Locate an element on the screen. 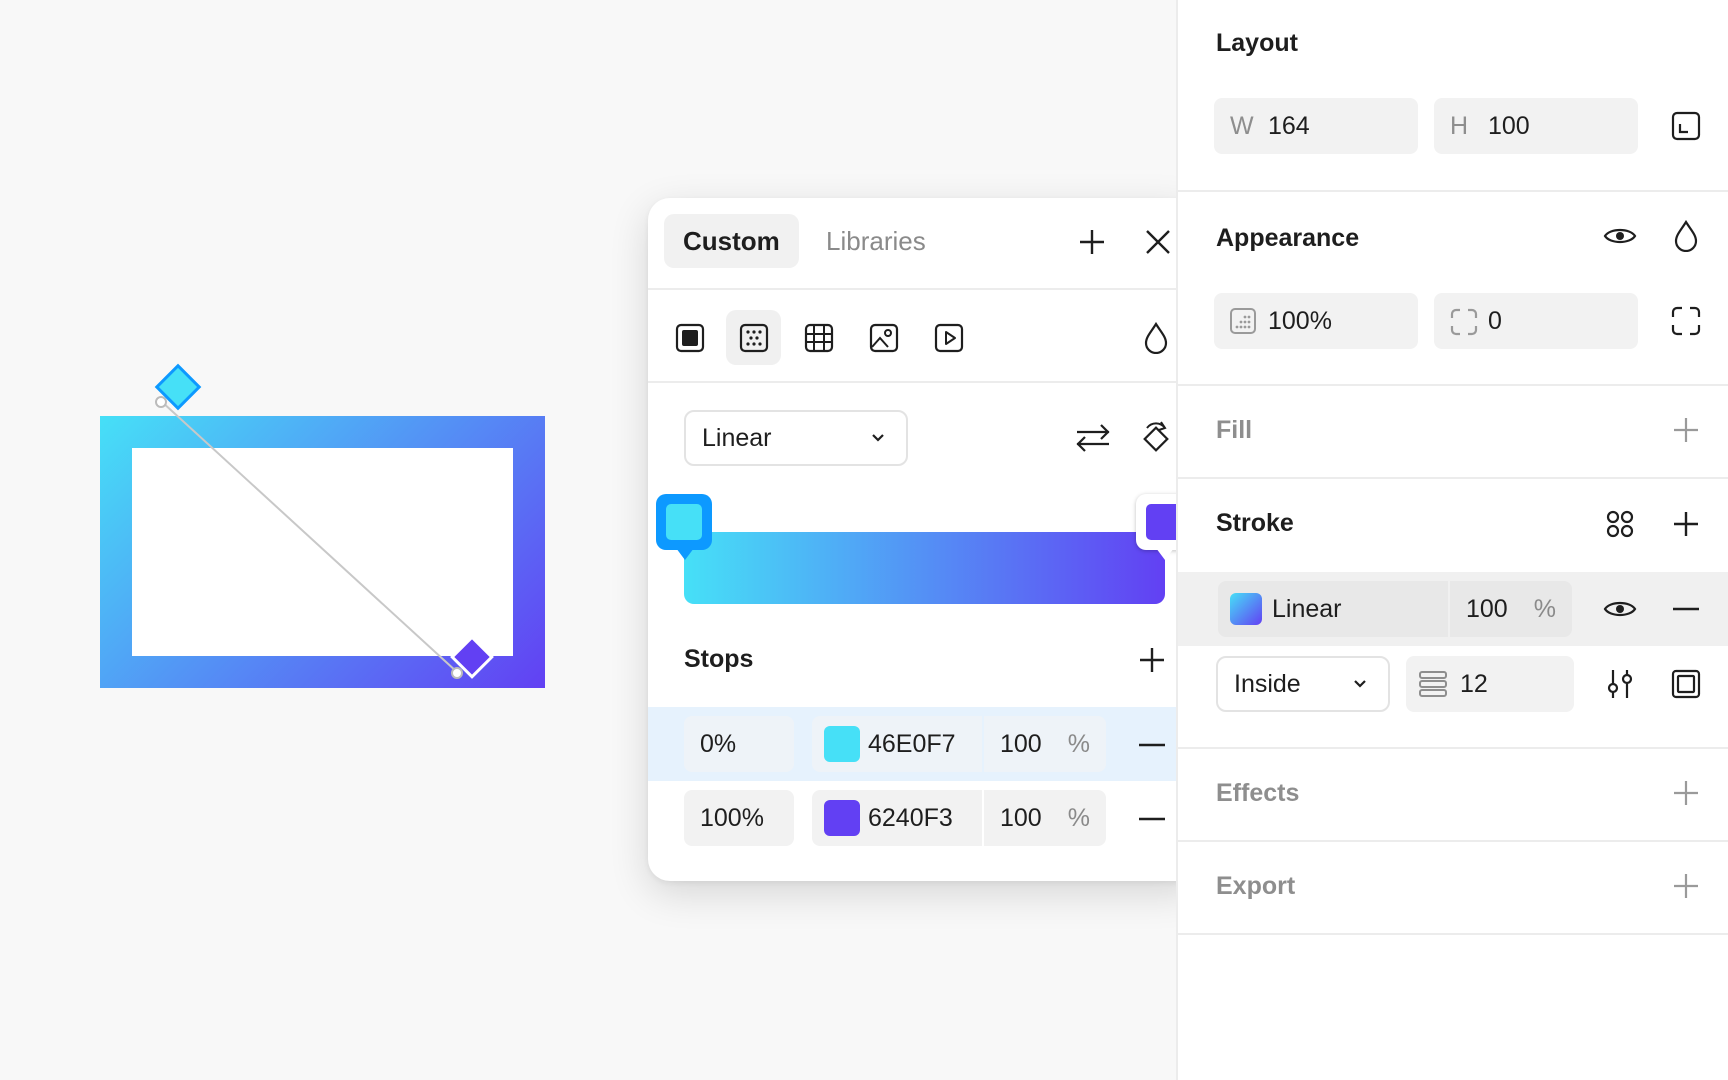 The image size is (1728, 1080). gradient-start-handle is located at coordinates (178, 387).